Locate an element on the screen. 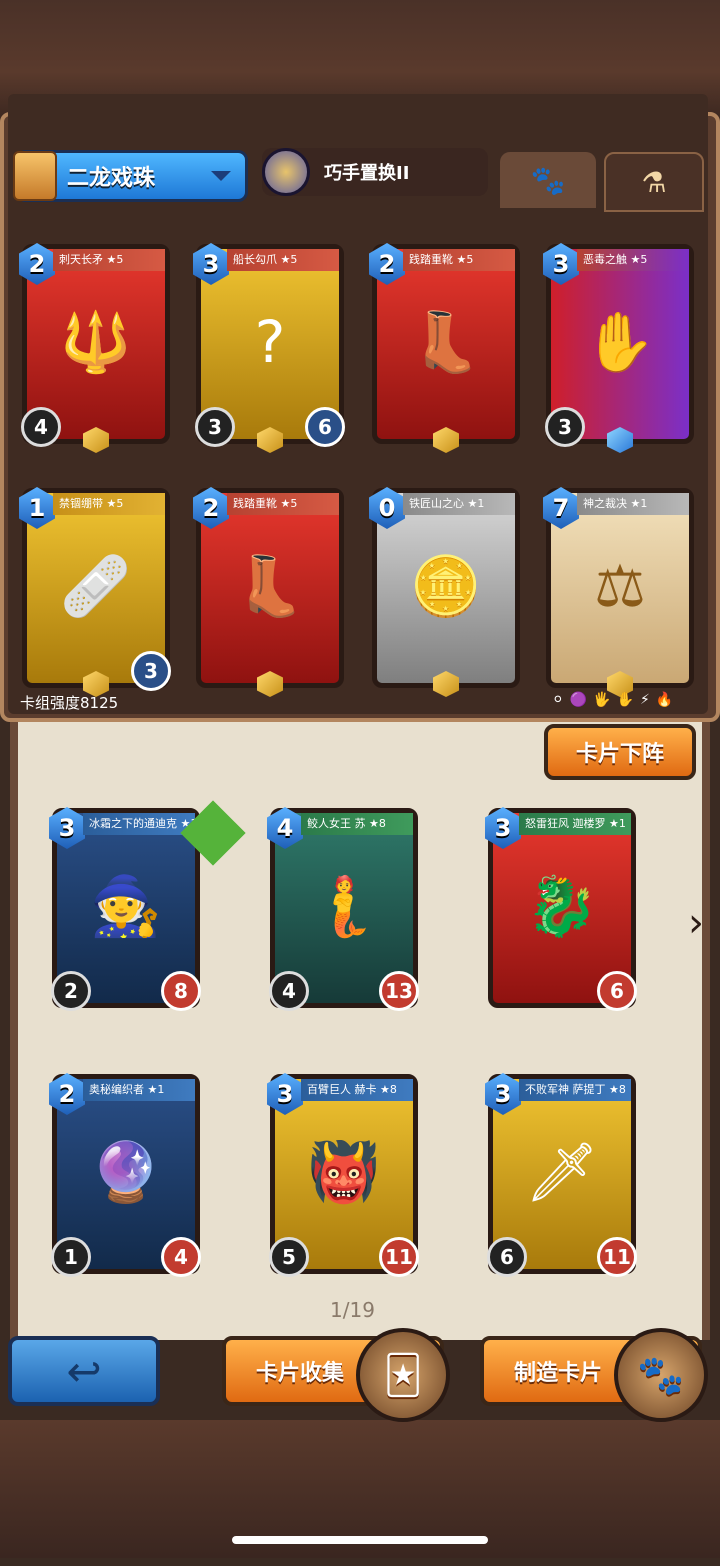 The height and width of the screenshot is (1566, 720). shadow-element-icon: 🖐 is located at coordinates (602, 700).